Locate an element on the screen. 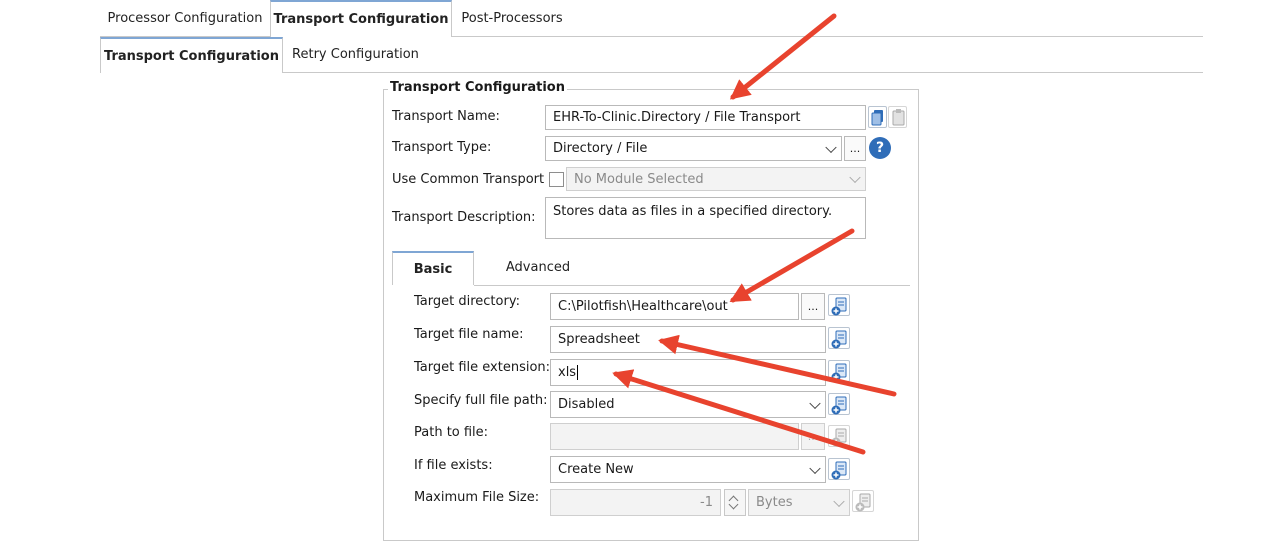 Image resolution: width=1280 pixels, height=560 pixels. tab-transport-configuration: Transport Configuration is located at coordinates (361, 18).